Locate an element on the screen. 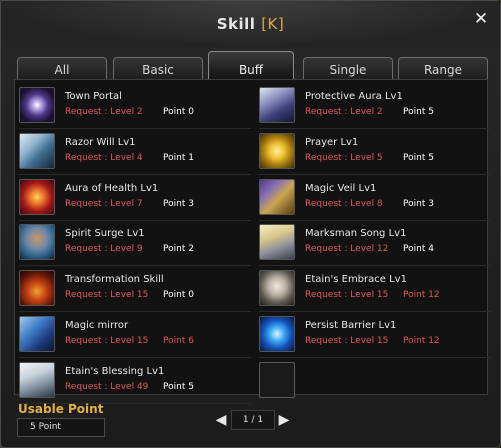 The image size is (501, 448). usable-point-value: 5 Point is located at coordinates (61, 427).